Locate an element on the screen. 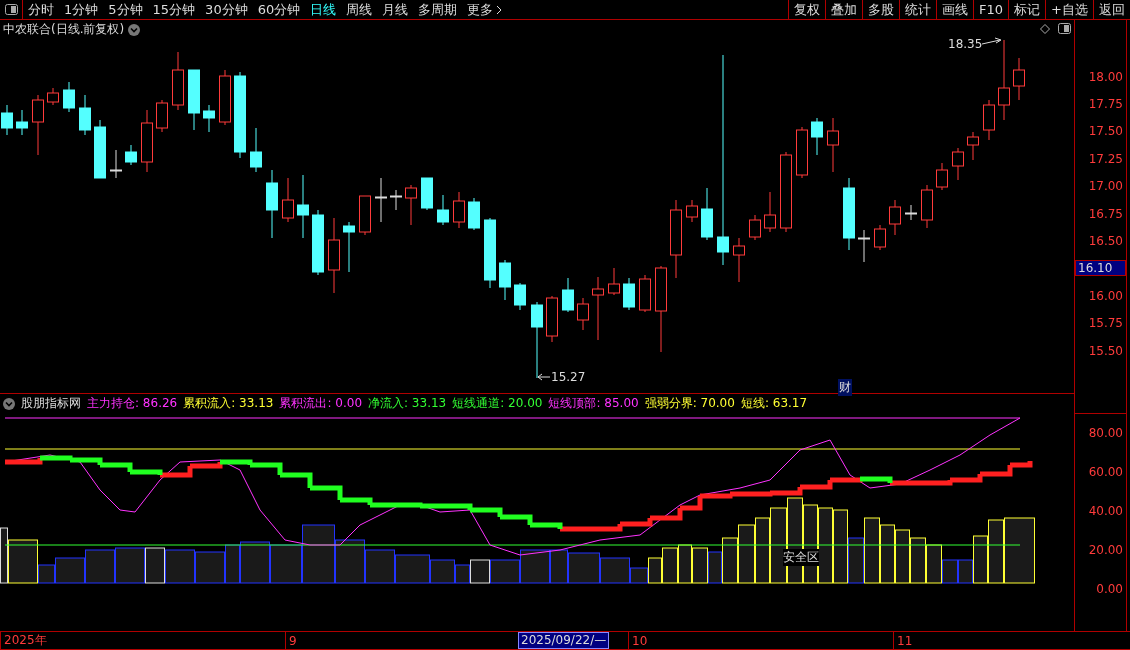  toolbar-button: 叠加 is located at coordinates (844, 9).